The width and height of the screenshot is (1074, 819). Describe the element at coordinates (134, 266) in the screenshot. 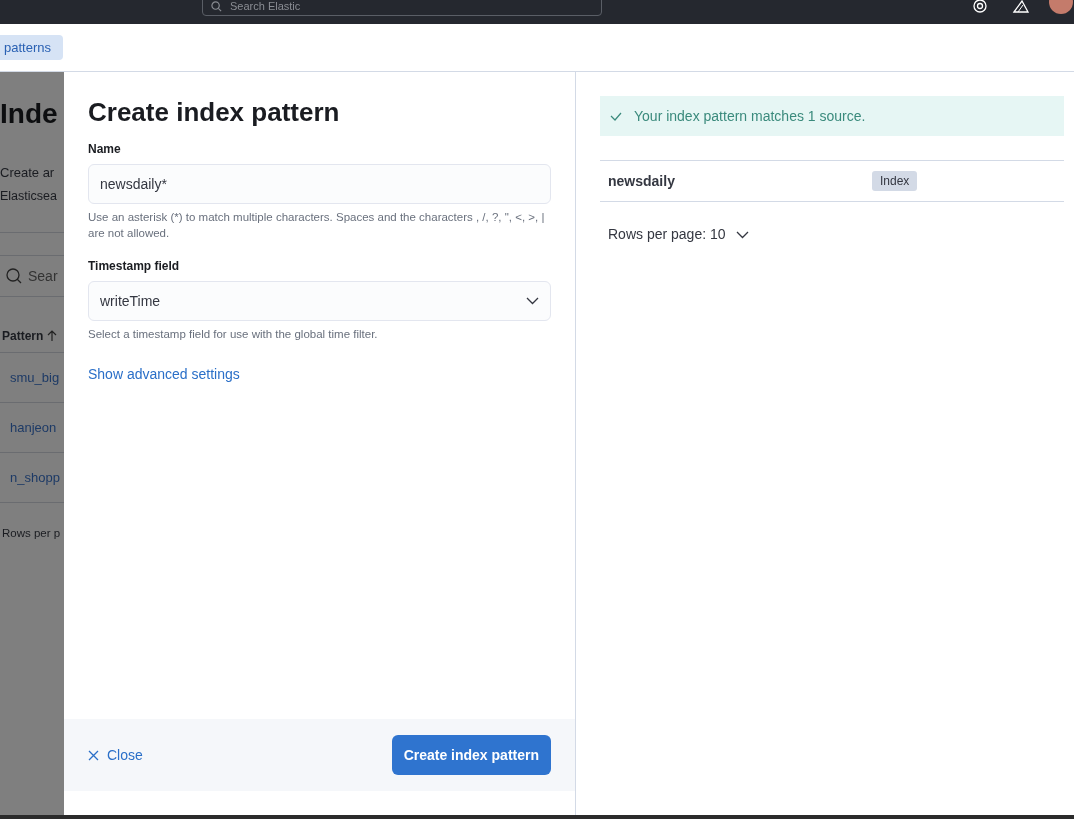

I see `field-label: Timestamp field` at that location.